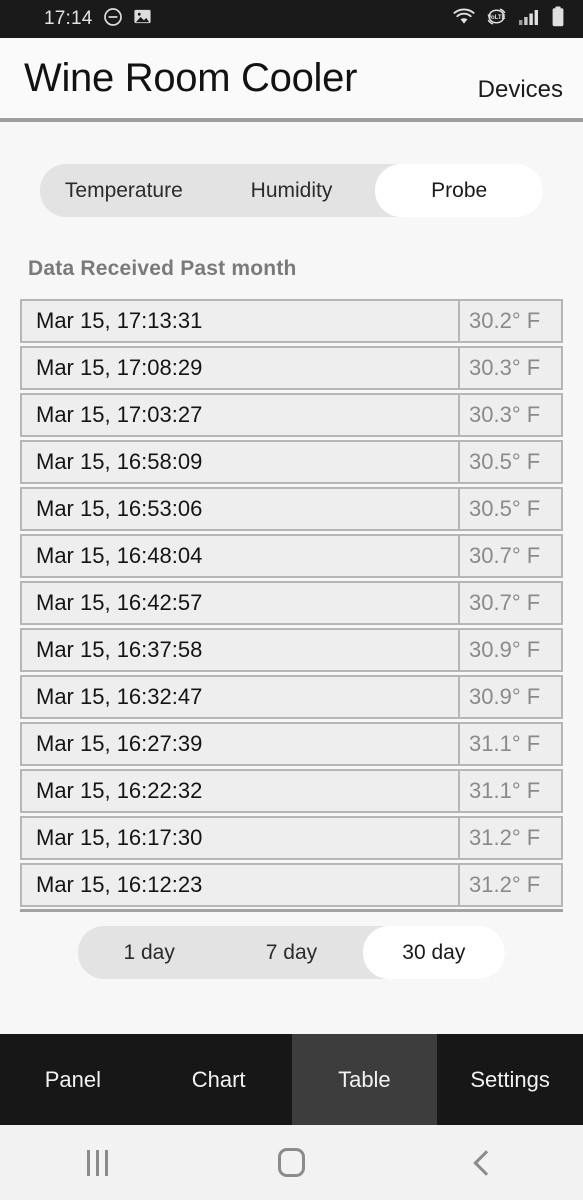  I want to click on android-status-bar: 17:14 VoLTE, so click(291, 19).